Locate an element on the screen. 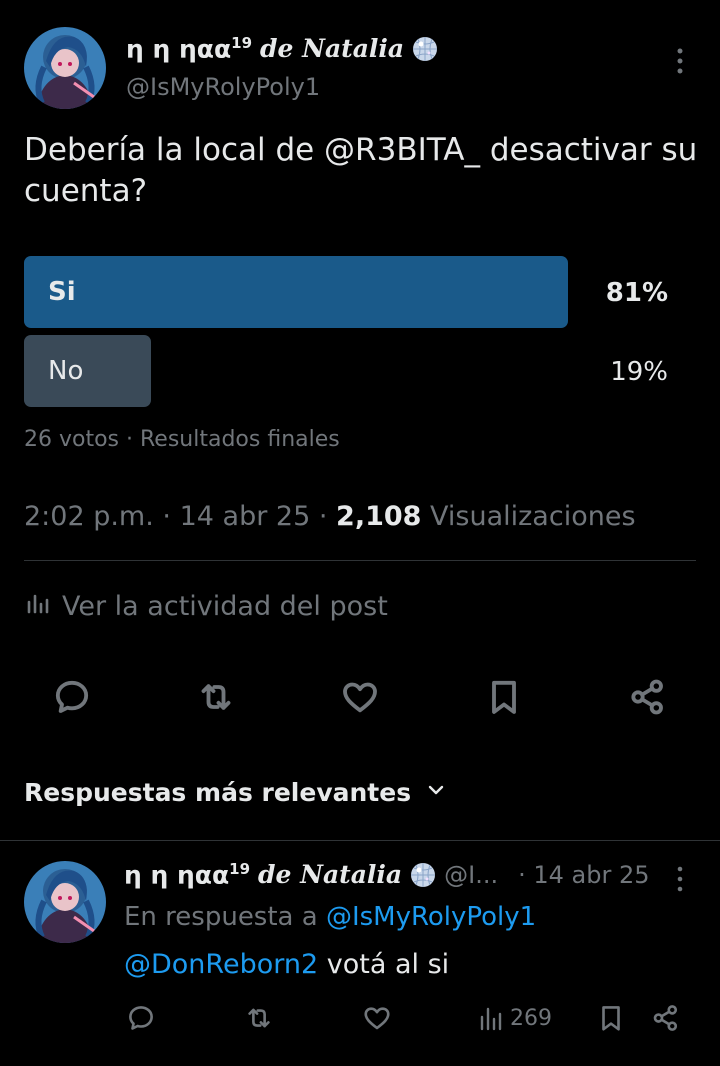  reply-header: η η ηαα19 de Natalia @I... · 14 abr 25 is located at coordinates (387, 874).